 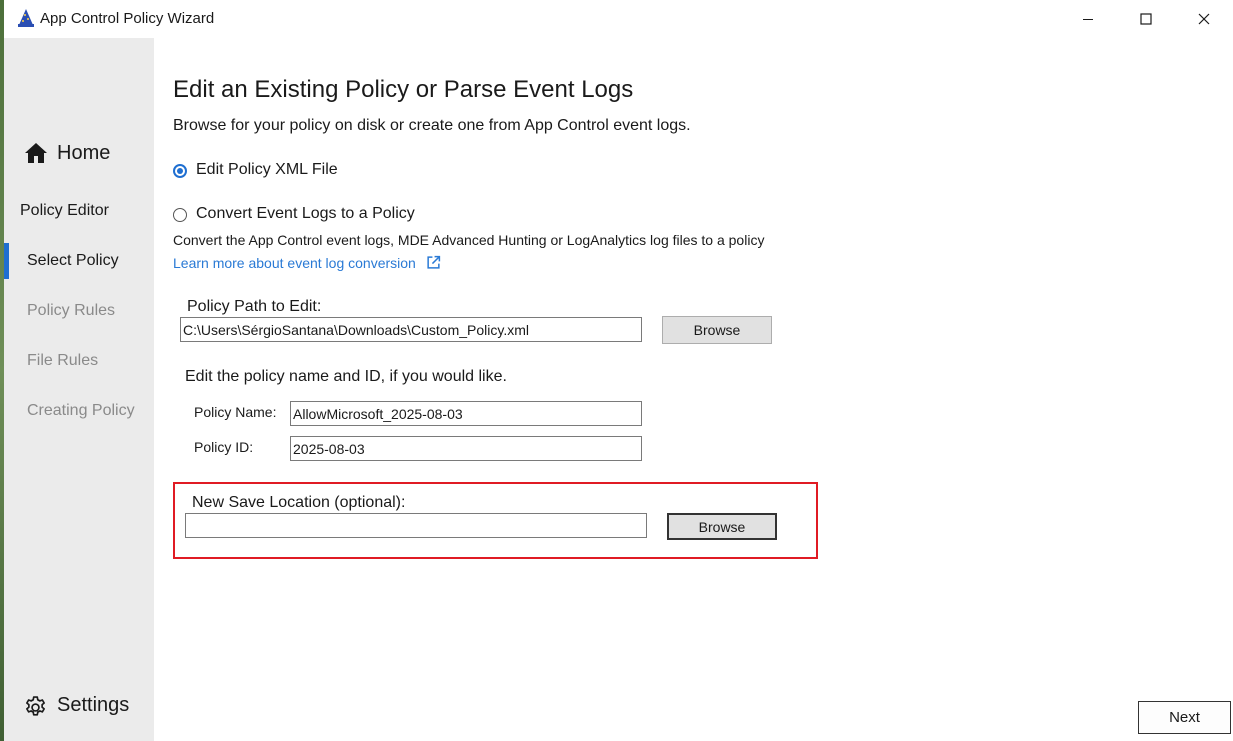 I want to click on close-icon, so click(x=1204, y=19).